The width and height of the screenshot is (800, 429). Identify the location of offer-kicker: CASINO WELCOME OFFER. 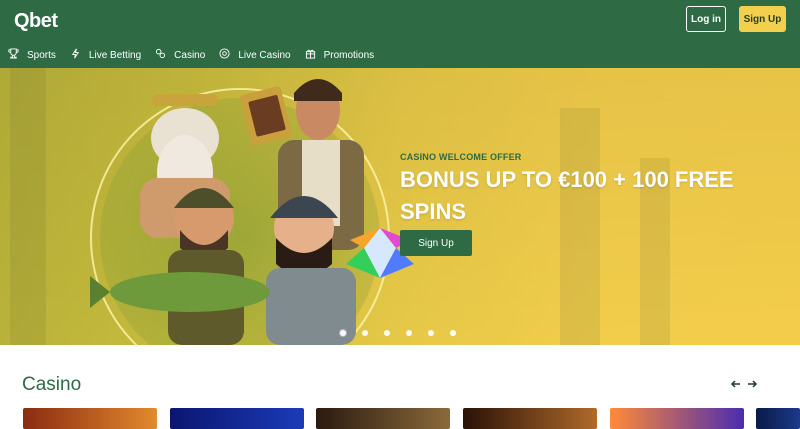
(461, 157).